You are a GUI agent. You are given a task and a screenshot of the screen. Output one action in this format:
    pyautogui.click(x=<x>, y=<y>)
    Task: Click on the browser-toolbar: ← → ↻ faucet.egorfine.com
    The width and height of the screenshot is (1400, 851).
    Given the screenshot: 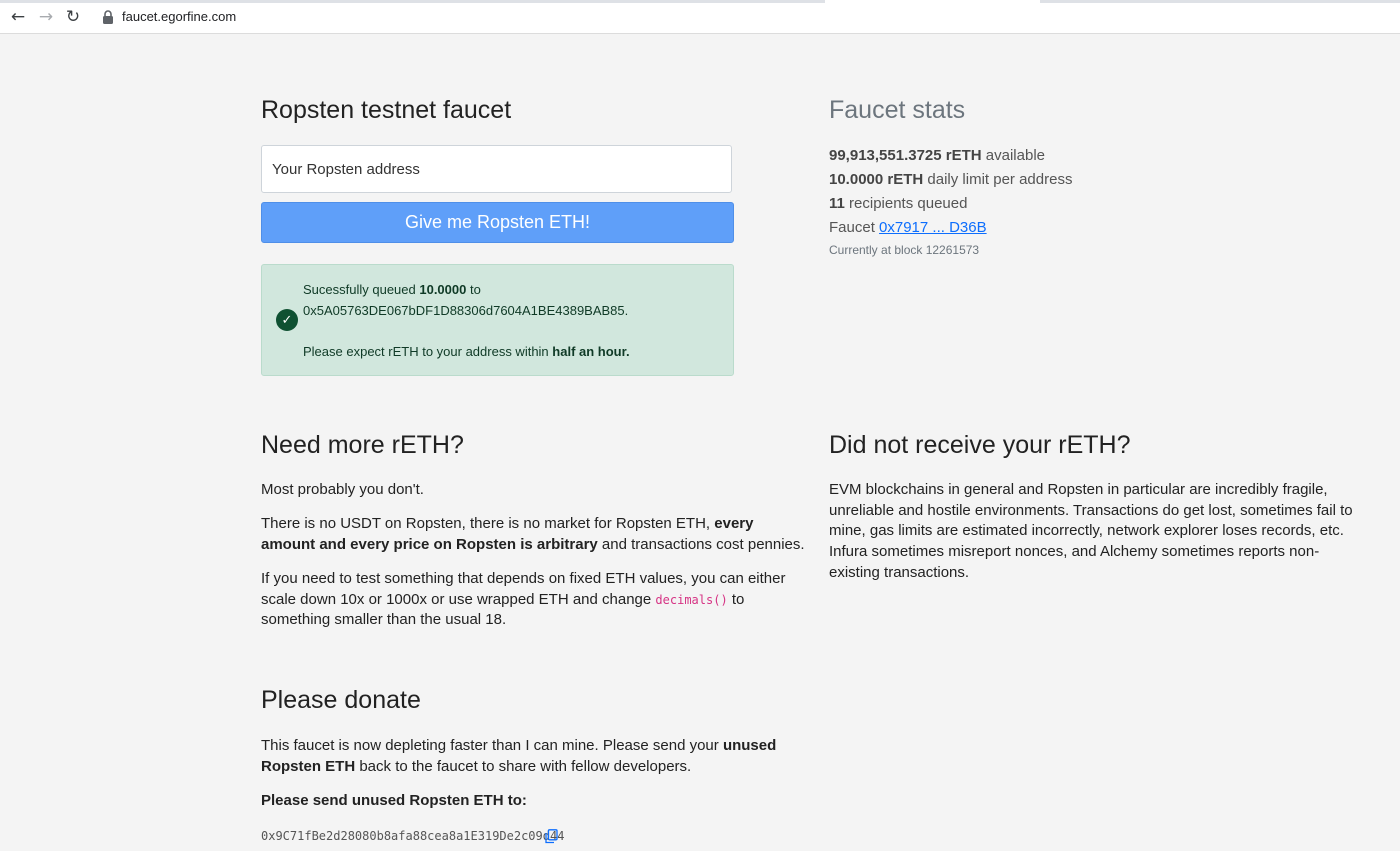 What is the action you would take?
    pyautogui.click(x=700, y=17)
    